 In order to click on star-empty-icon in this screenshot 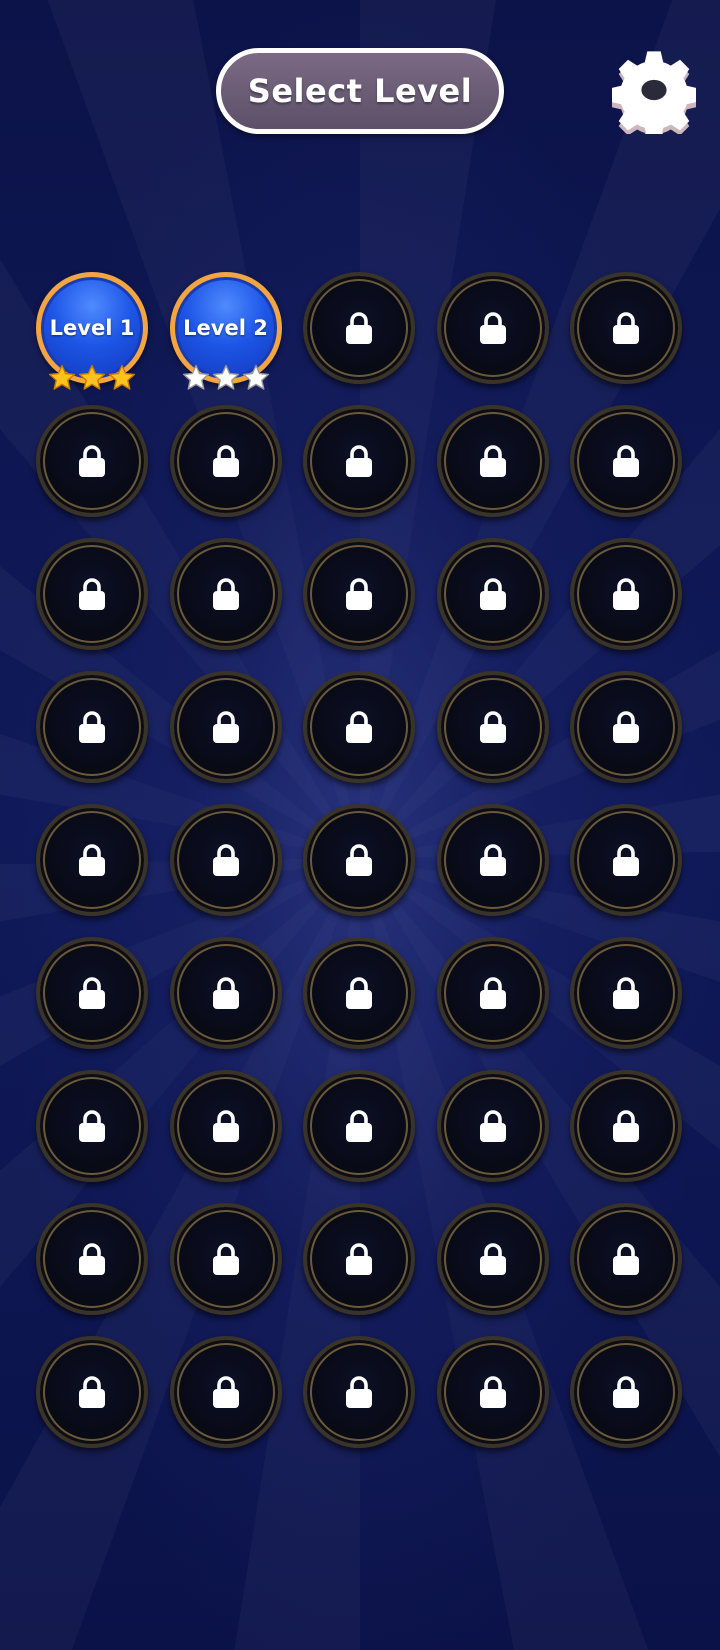, I will do `click(255, 377)`.